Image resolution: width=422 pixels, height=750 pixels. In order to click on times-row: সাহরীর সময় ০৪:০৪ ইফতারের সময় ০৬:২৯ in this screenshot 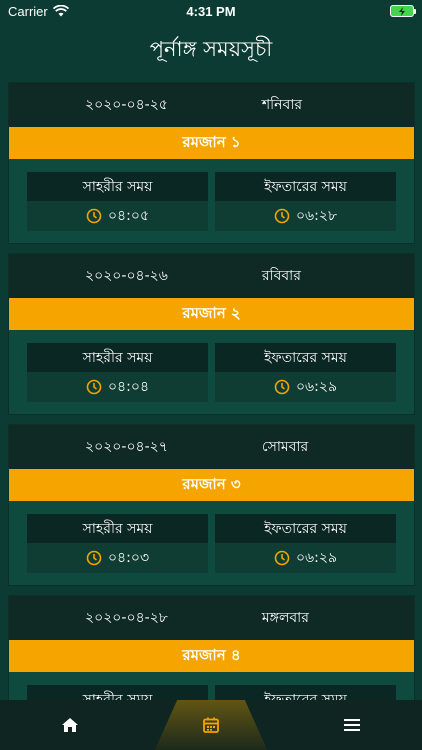, I will do `click(211, 366)`.